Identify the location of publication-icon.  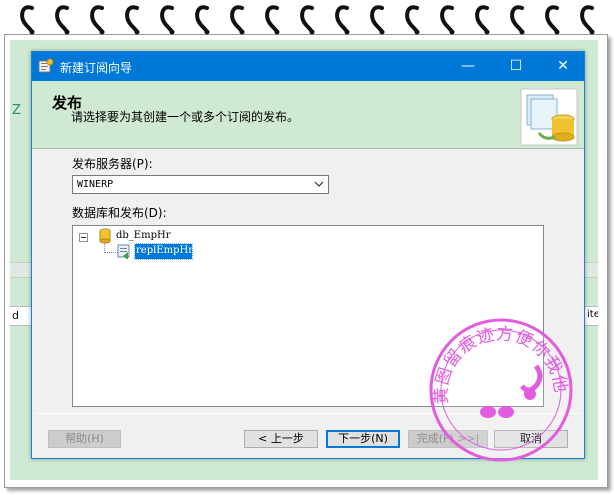
(124, 251).